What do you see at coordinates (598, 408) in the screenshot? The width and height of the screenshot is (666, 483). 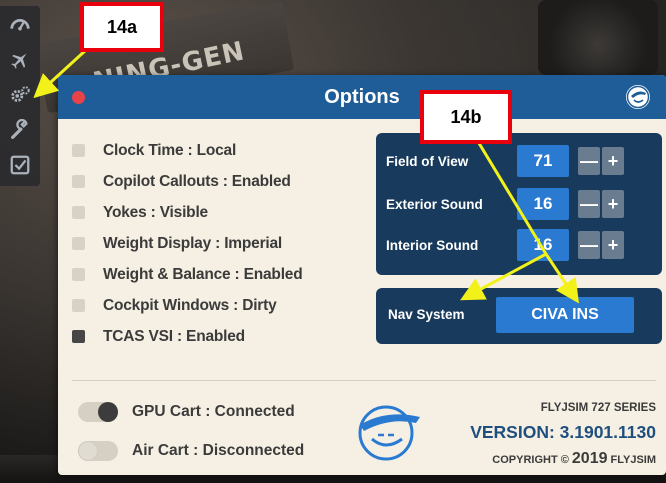 I see `series-text: FLYJSIM 727 SERIES` at bounding box center [598, 408].